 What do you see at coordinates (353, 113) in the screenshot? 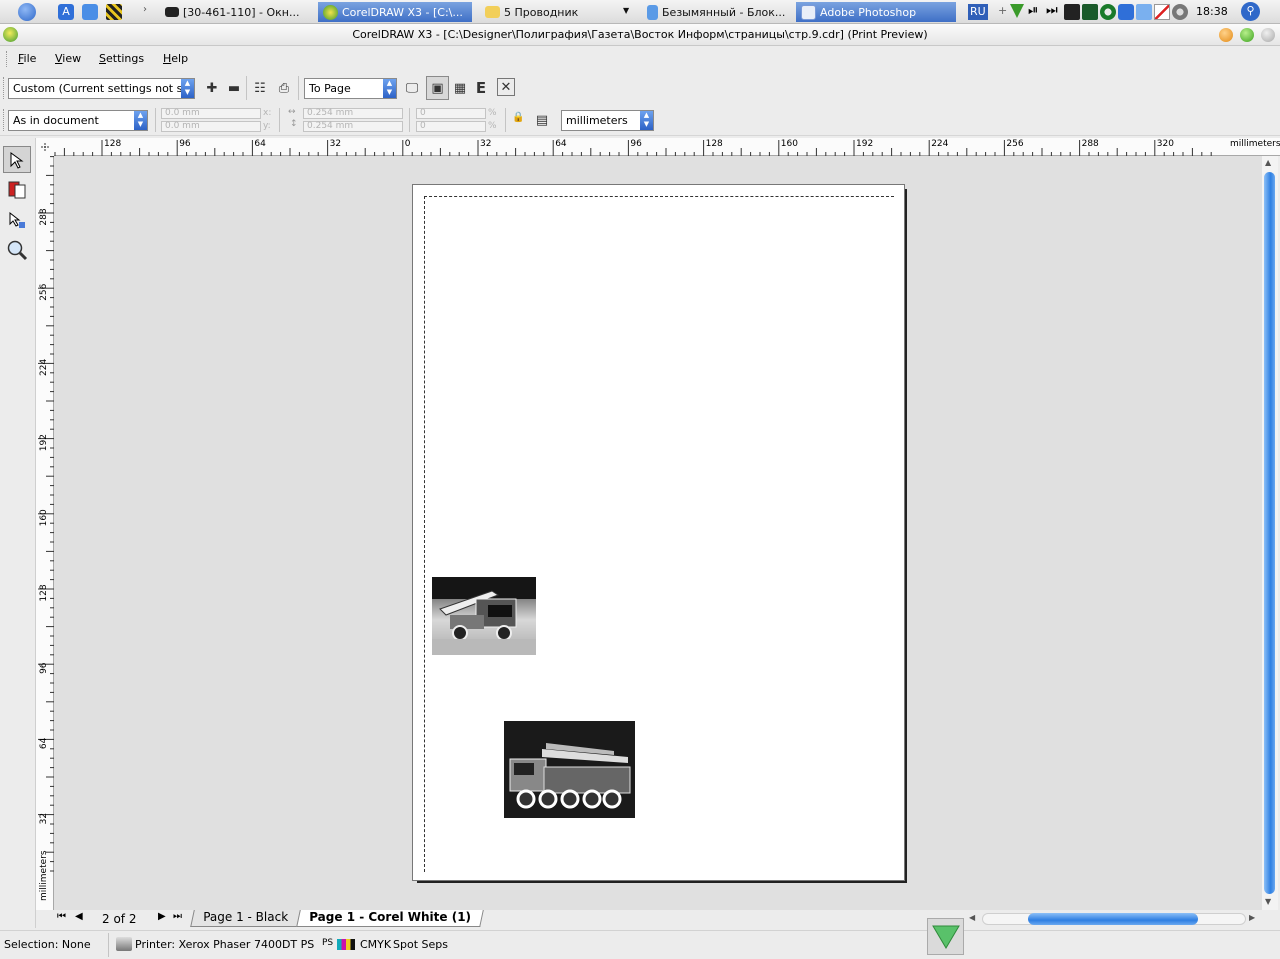
I see `width-field: 0.254 mm` at bounding box center [353, 113].